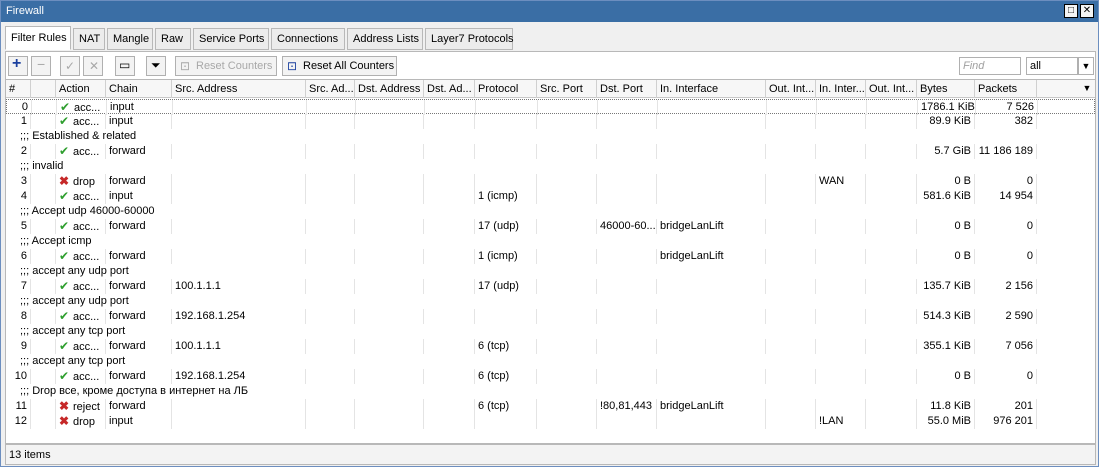 The image size is (1099, 467). Describe the element at coordinates (550, 211) in the screenshot. I see `rule-comment-row: ;;; Accept udp 46000-60000` at that location.